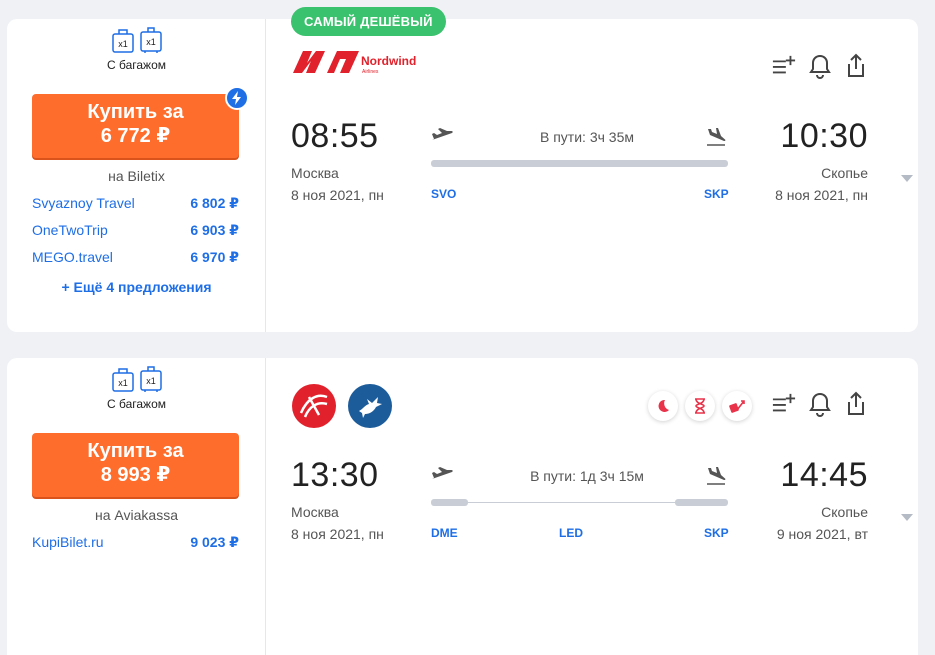  Describe the element at coordinates (587, 137) in the screenshot. I see `flight-duration: В пути: 3ч 35м` at that location.